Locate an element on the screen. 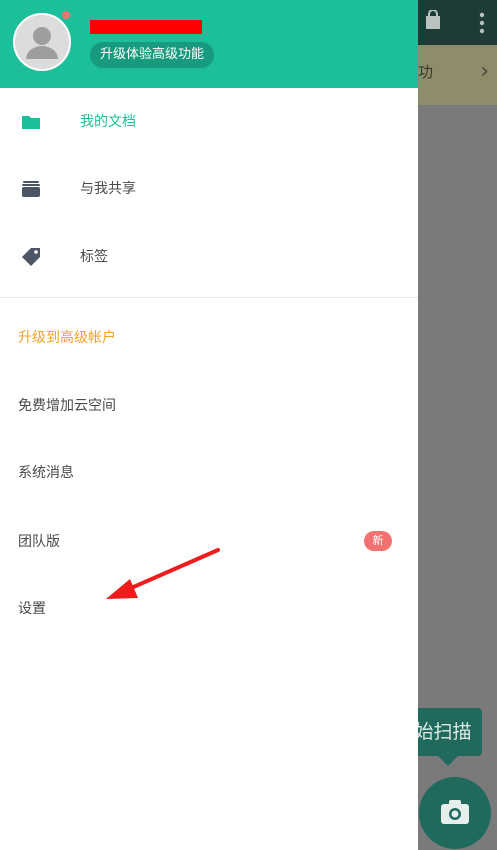 The height and width of the screenshot is (850, 497). annotation-arrow-icon is located at coordinates (163, 573).